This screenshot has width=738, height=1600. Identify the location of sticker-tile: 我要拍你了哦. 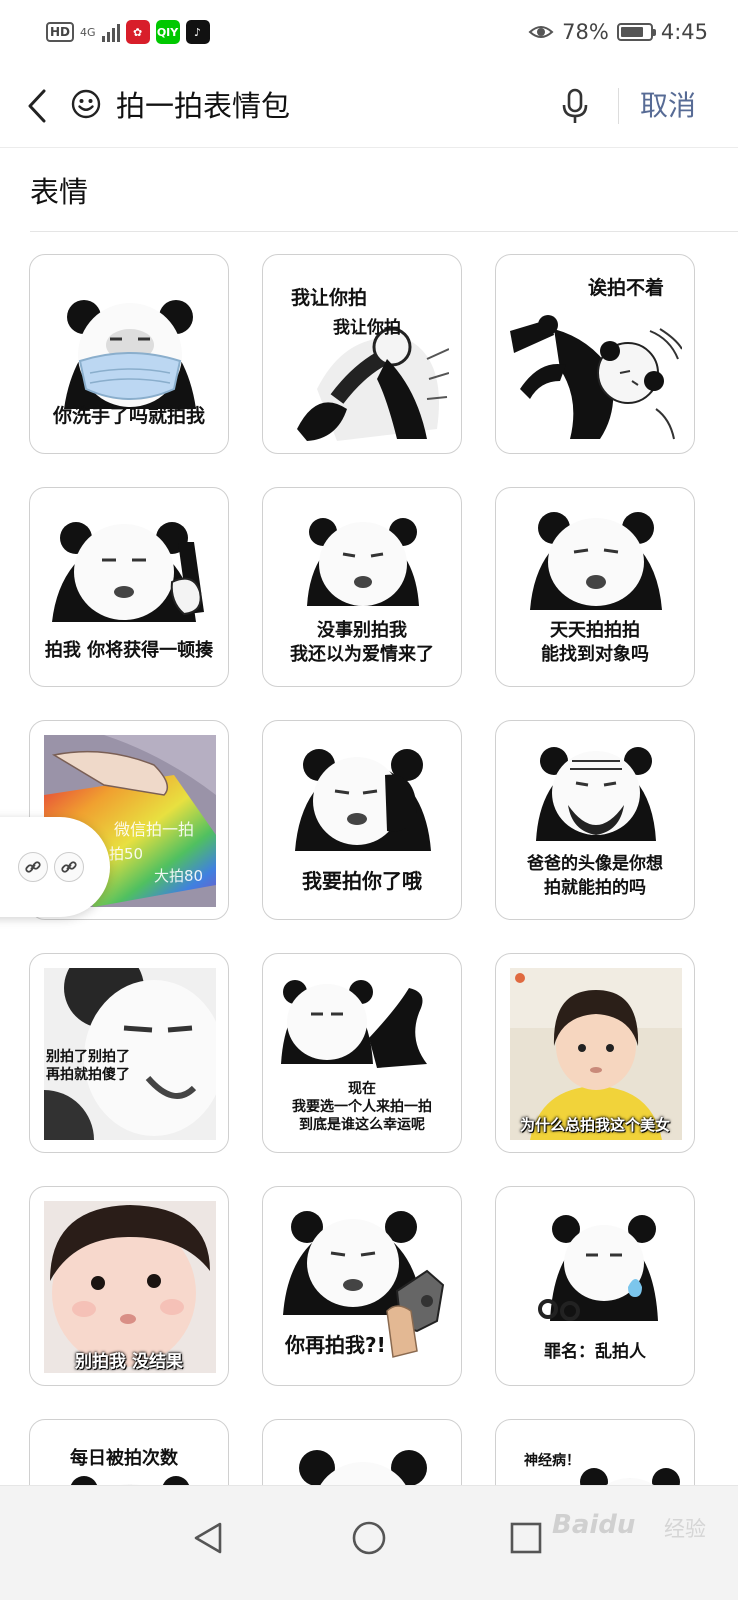
(362, 820).